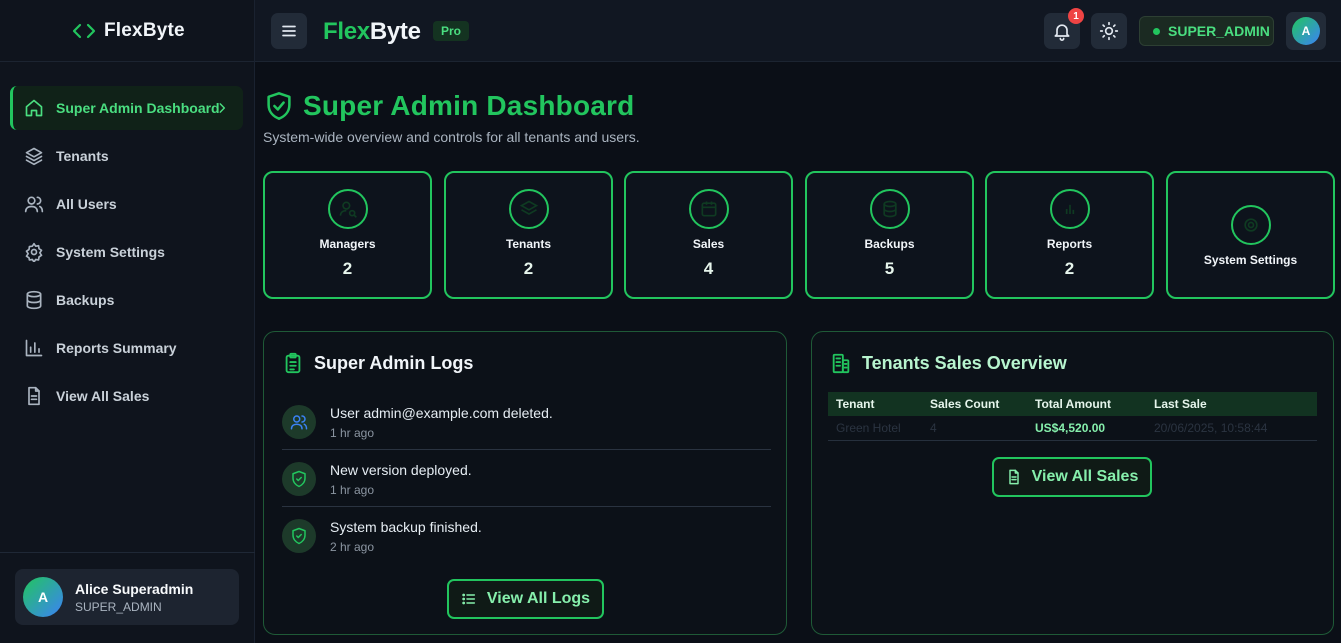 The height and width of the screenshot is (643, 1341). I want to click on column-header: Sales Count, so click(982, 404).